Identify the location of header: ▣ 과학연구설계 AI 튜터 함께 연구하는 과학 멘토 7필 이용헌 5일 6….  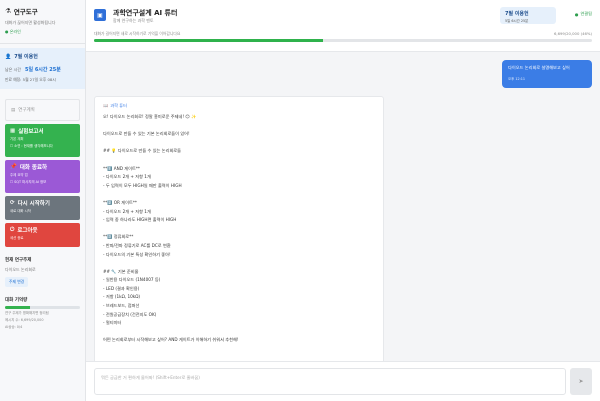
(343, 26).